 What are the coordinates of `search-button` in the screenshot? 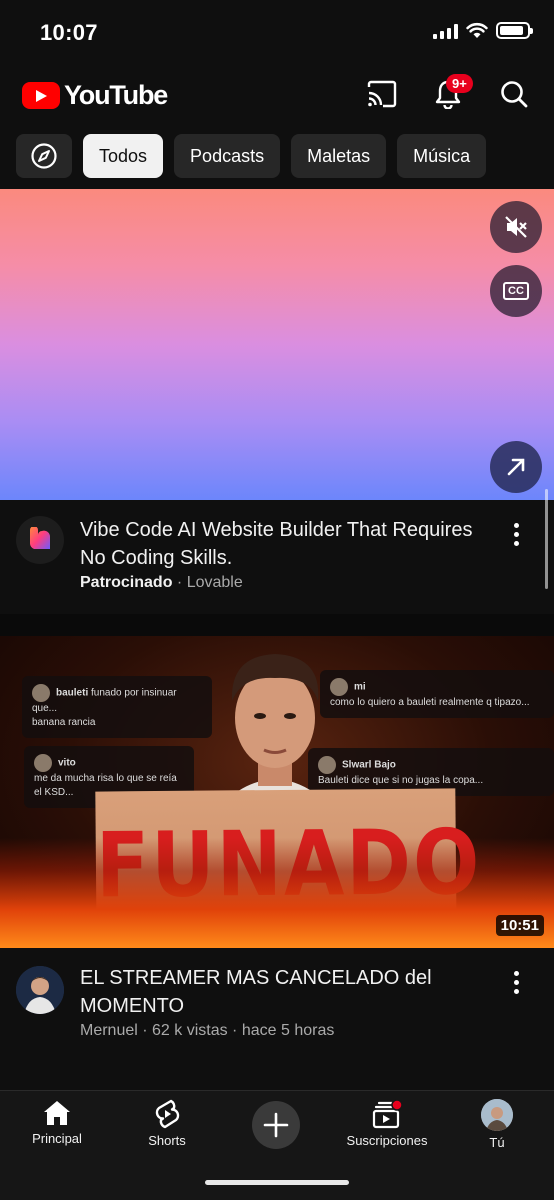 It's located at (514, 94).